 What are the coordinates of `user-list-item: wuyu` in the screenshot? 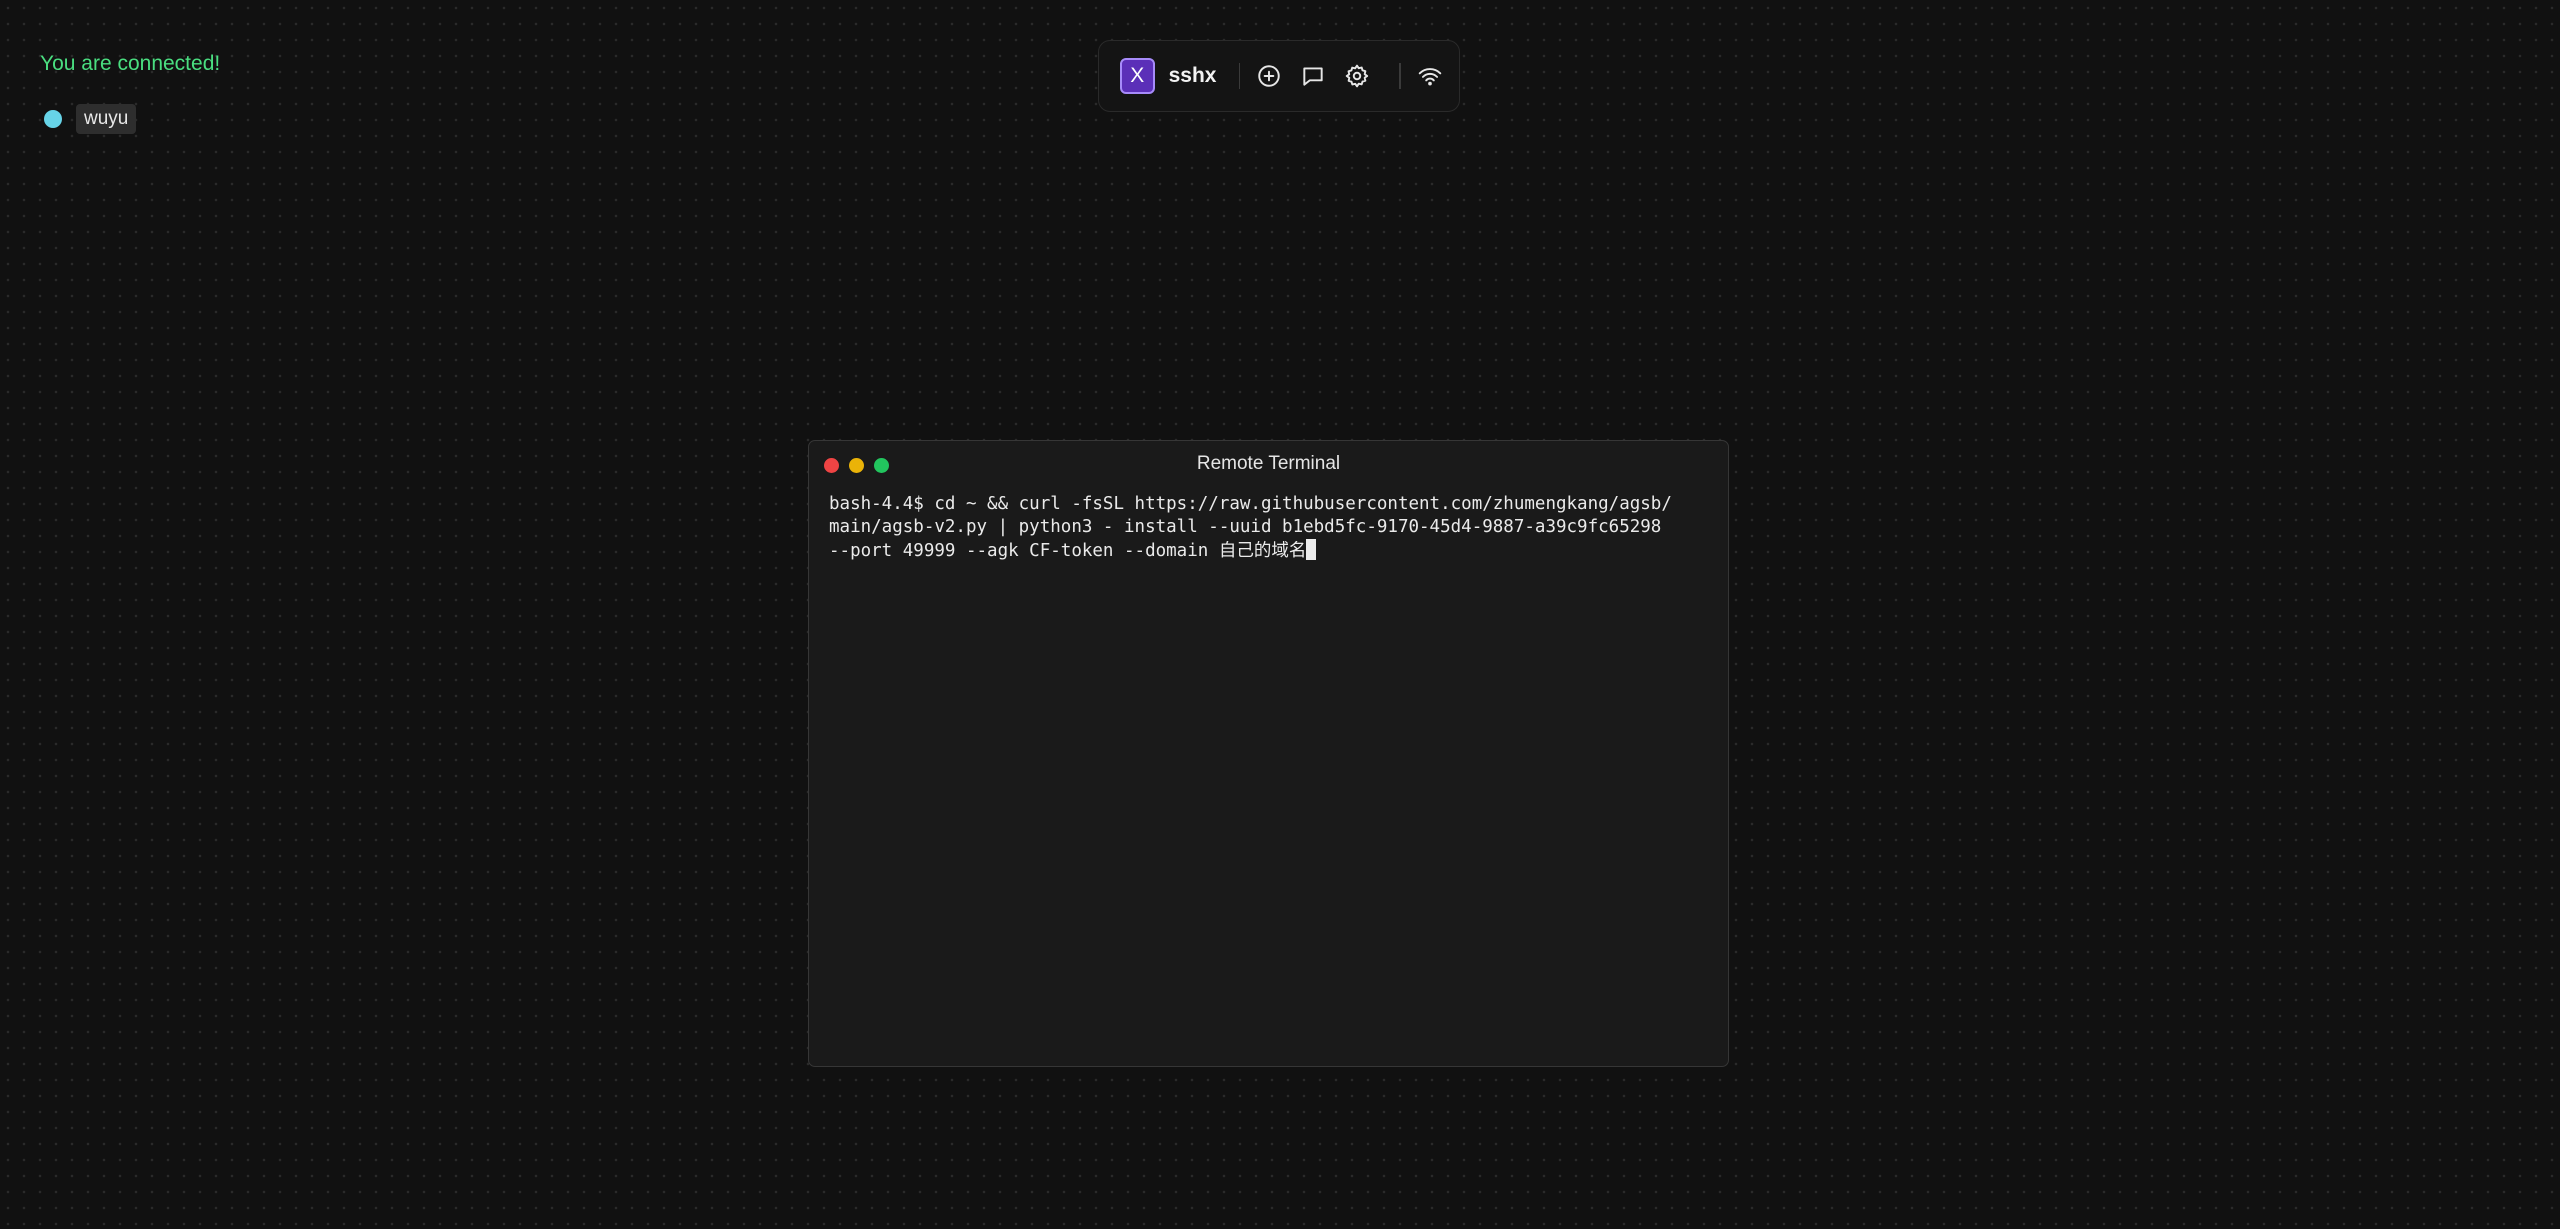 It's located at (90, 119).